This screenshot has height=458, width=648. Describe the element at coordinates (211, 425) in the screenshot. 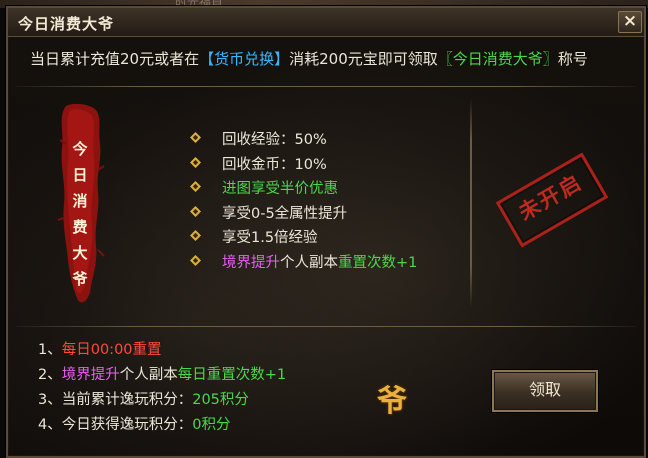

I see `text-segment: 0积分` at that location.